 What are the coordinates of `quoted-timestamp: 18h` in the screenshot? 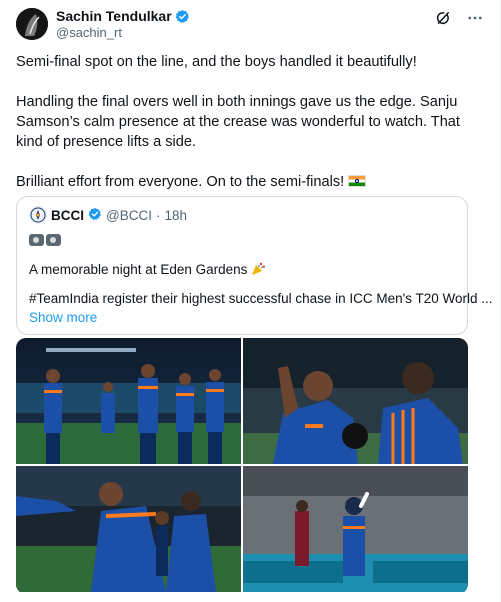 It's located at (175, 215).